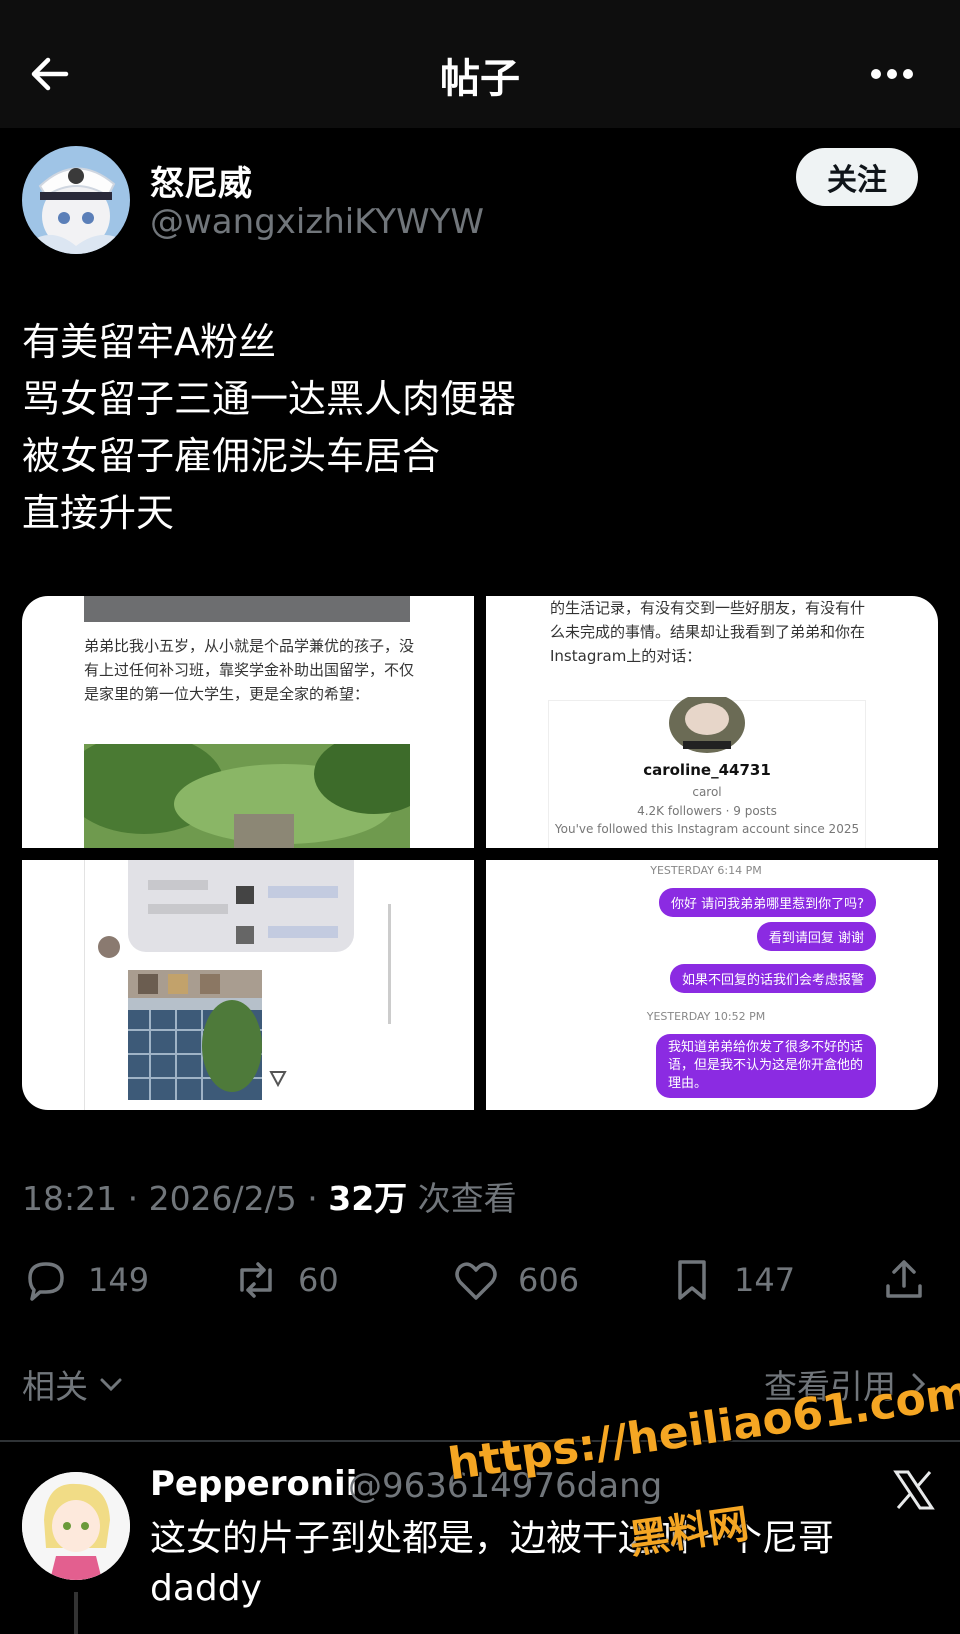 The height and width of the screenshot is (1634, 960). I want to click on chevron-down-icon, so click(111, 1385).